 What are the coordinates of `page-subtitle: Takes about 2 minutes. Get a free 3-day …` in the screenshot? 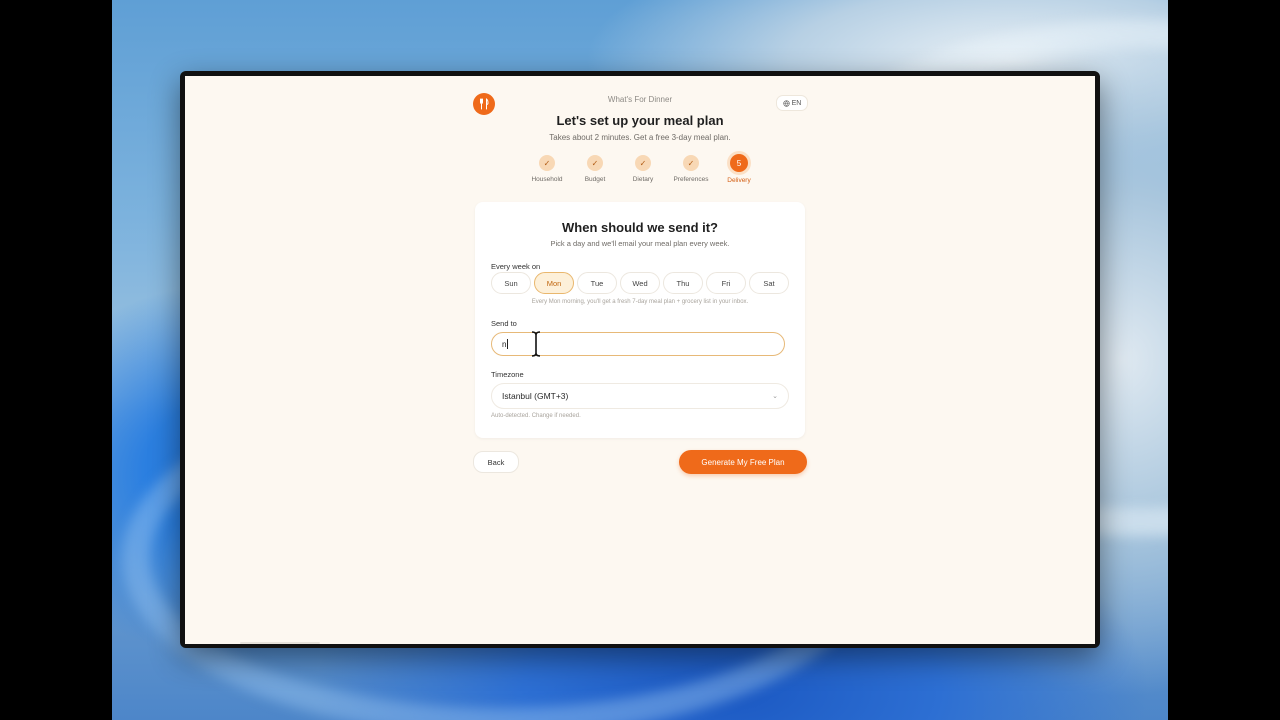 It's located at (640, 137).